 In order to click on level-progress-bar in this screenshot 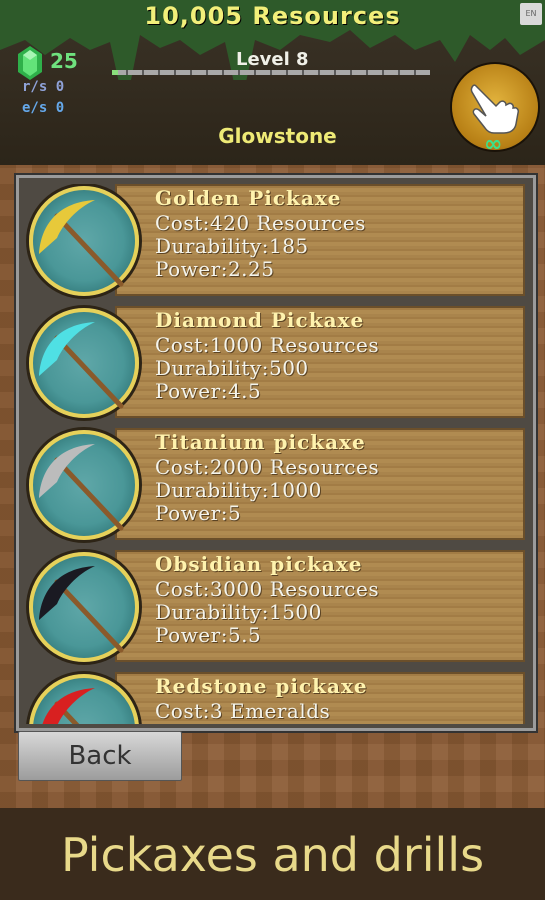, I will do `click(271, 72)`.